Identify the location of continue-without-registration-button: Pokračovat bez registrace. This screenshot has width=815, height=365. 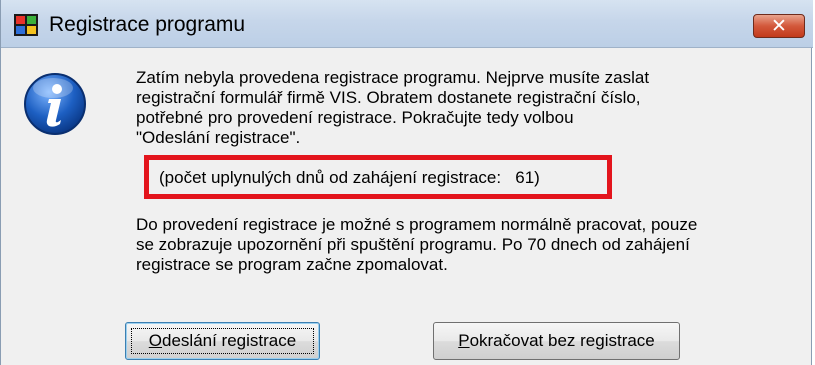
(556, 341).